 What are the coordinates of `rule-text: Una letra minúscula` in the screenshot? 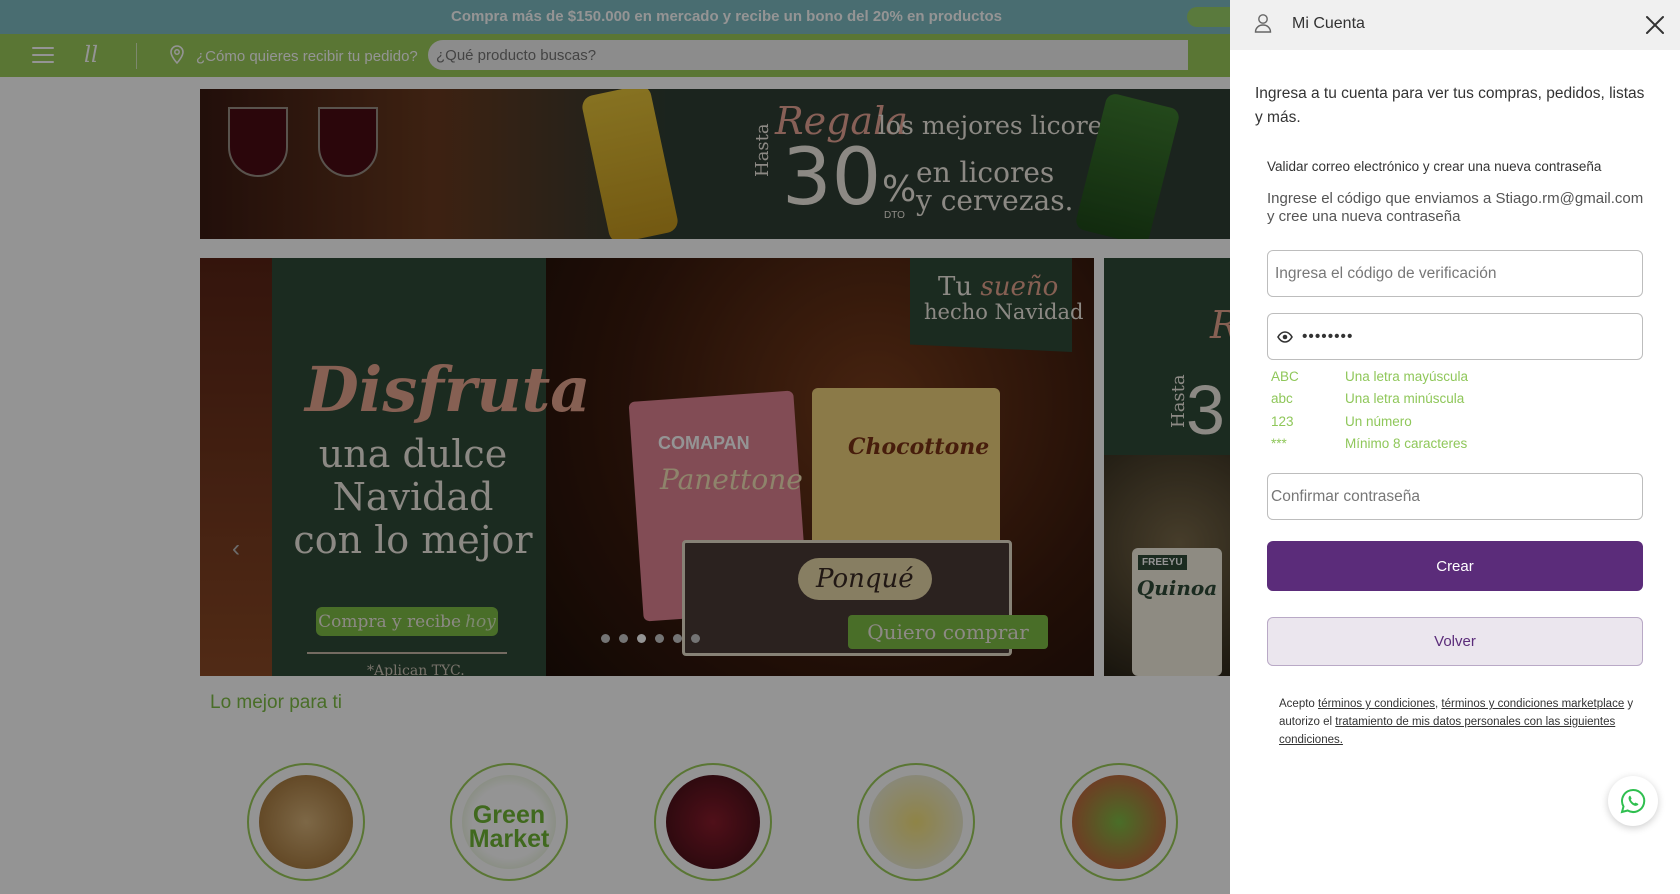 It's located at (1405, 398).